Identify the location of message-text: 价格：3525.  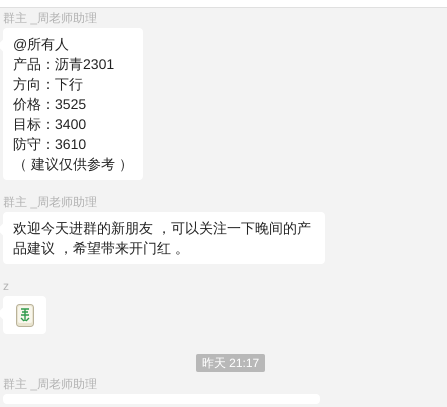
(50, 104).